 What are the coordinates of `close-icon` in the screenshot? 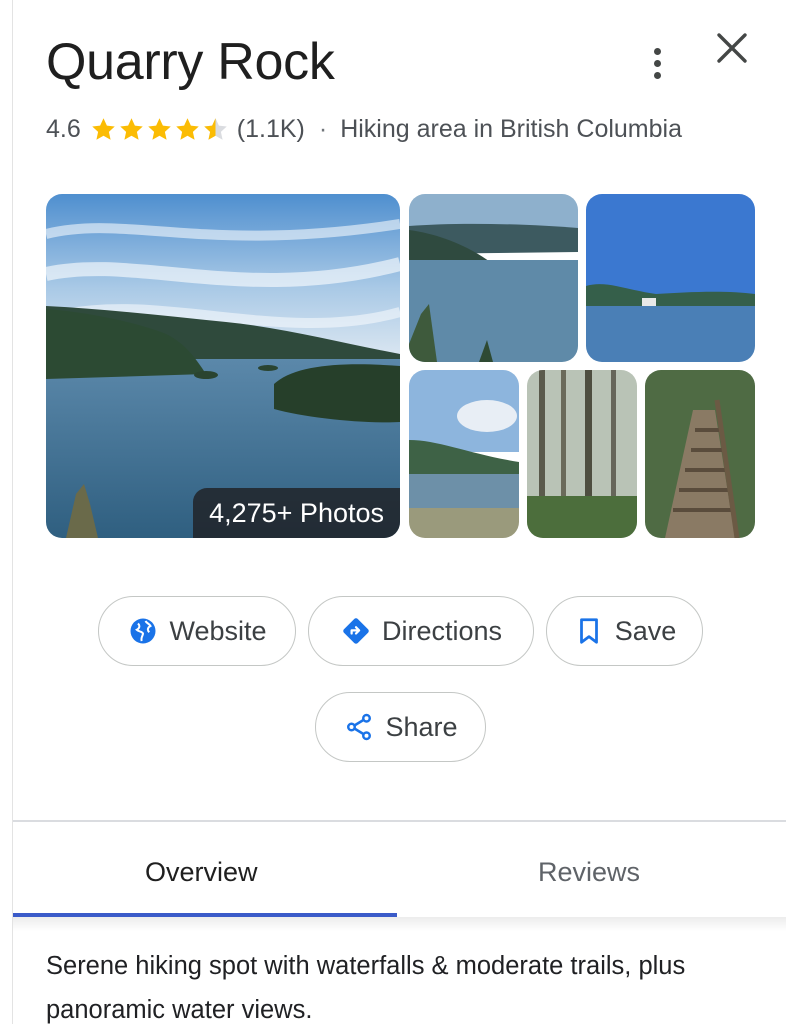 It's located at (732, 48).